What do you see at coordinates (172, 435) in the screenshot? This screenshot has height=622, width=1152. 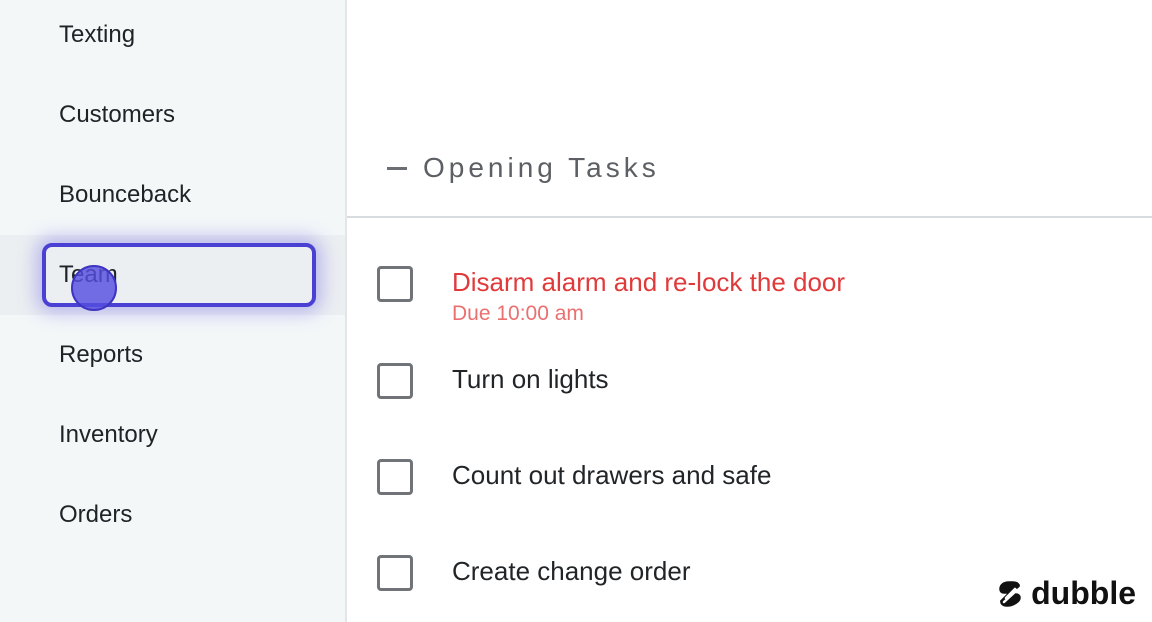 I see `sidebar-item-inventory: Inventory` at bounding box center [172, 435].